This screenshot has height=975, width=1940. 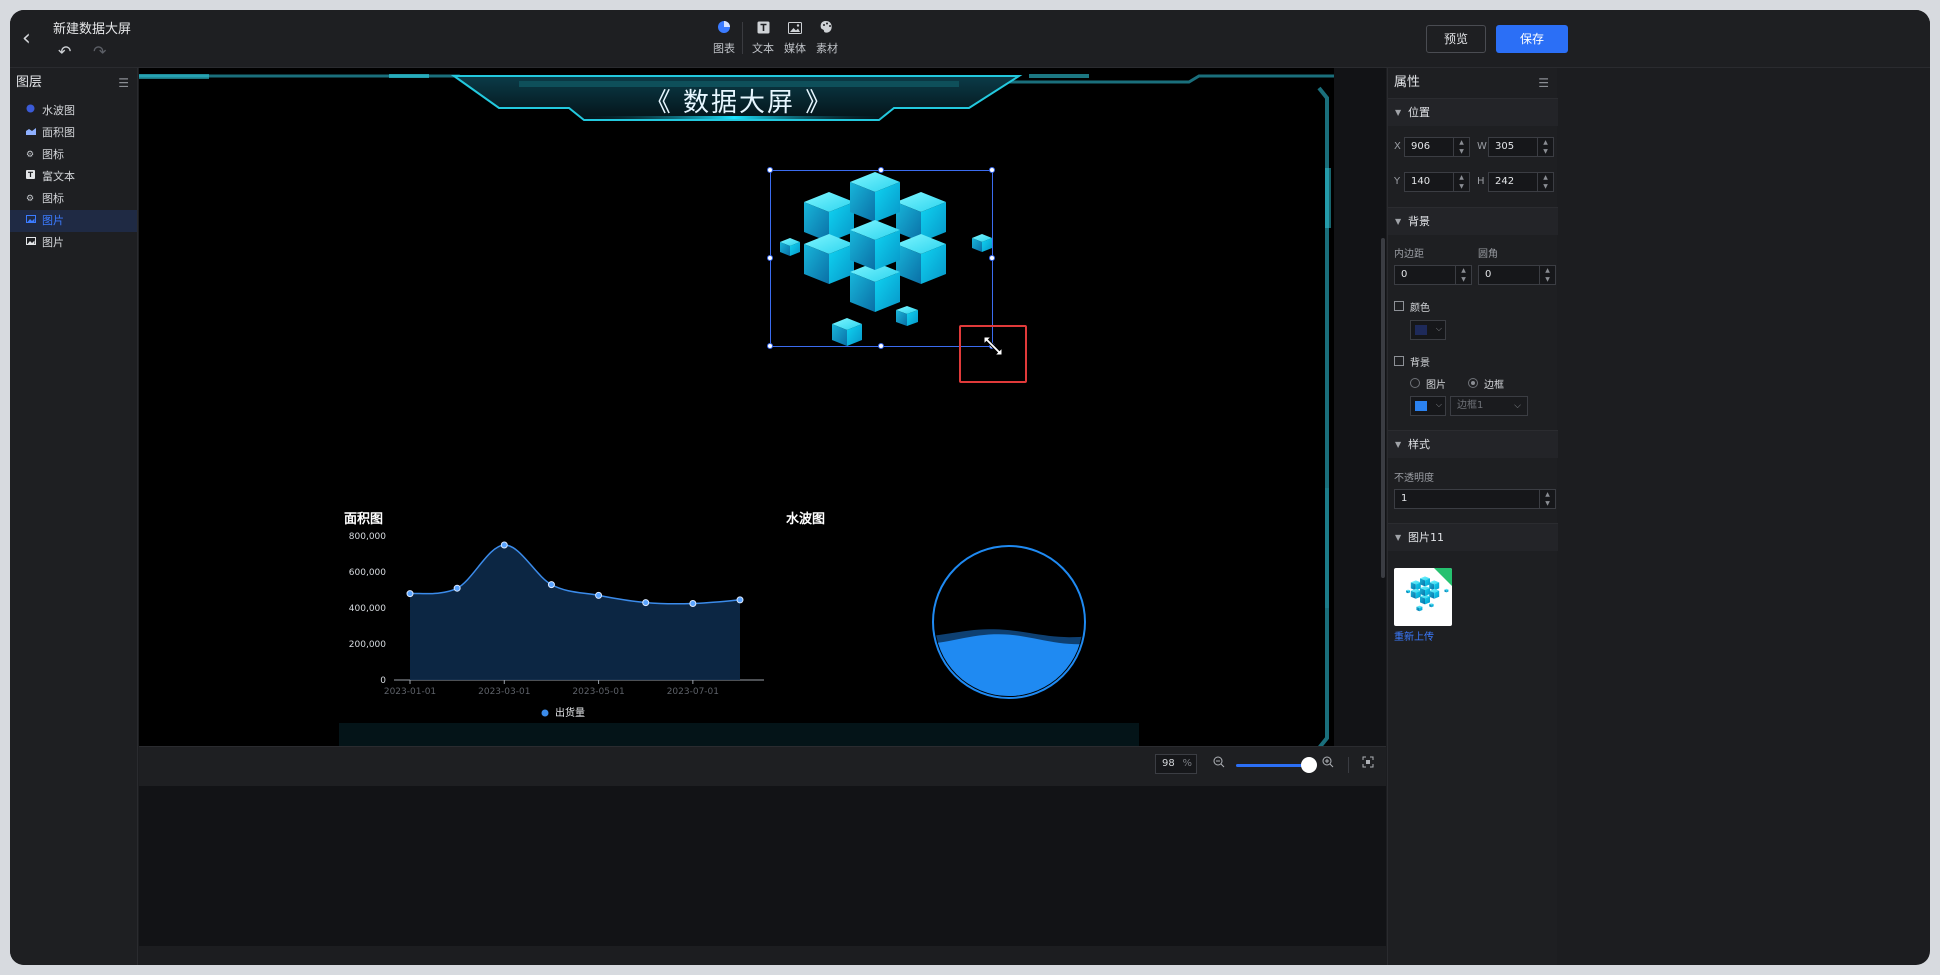 What do you see at coordinates (1176, 764) in the screenshot?
I see `zoom-input: 98 %` at bounding box center [1176, 764].